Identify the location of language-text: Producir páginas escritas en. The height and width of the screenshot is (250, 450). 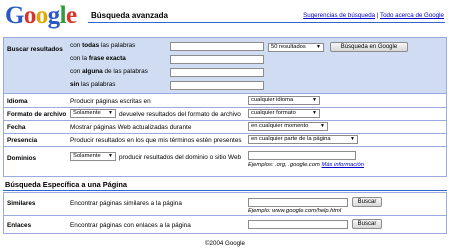
(110, 101).